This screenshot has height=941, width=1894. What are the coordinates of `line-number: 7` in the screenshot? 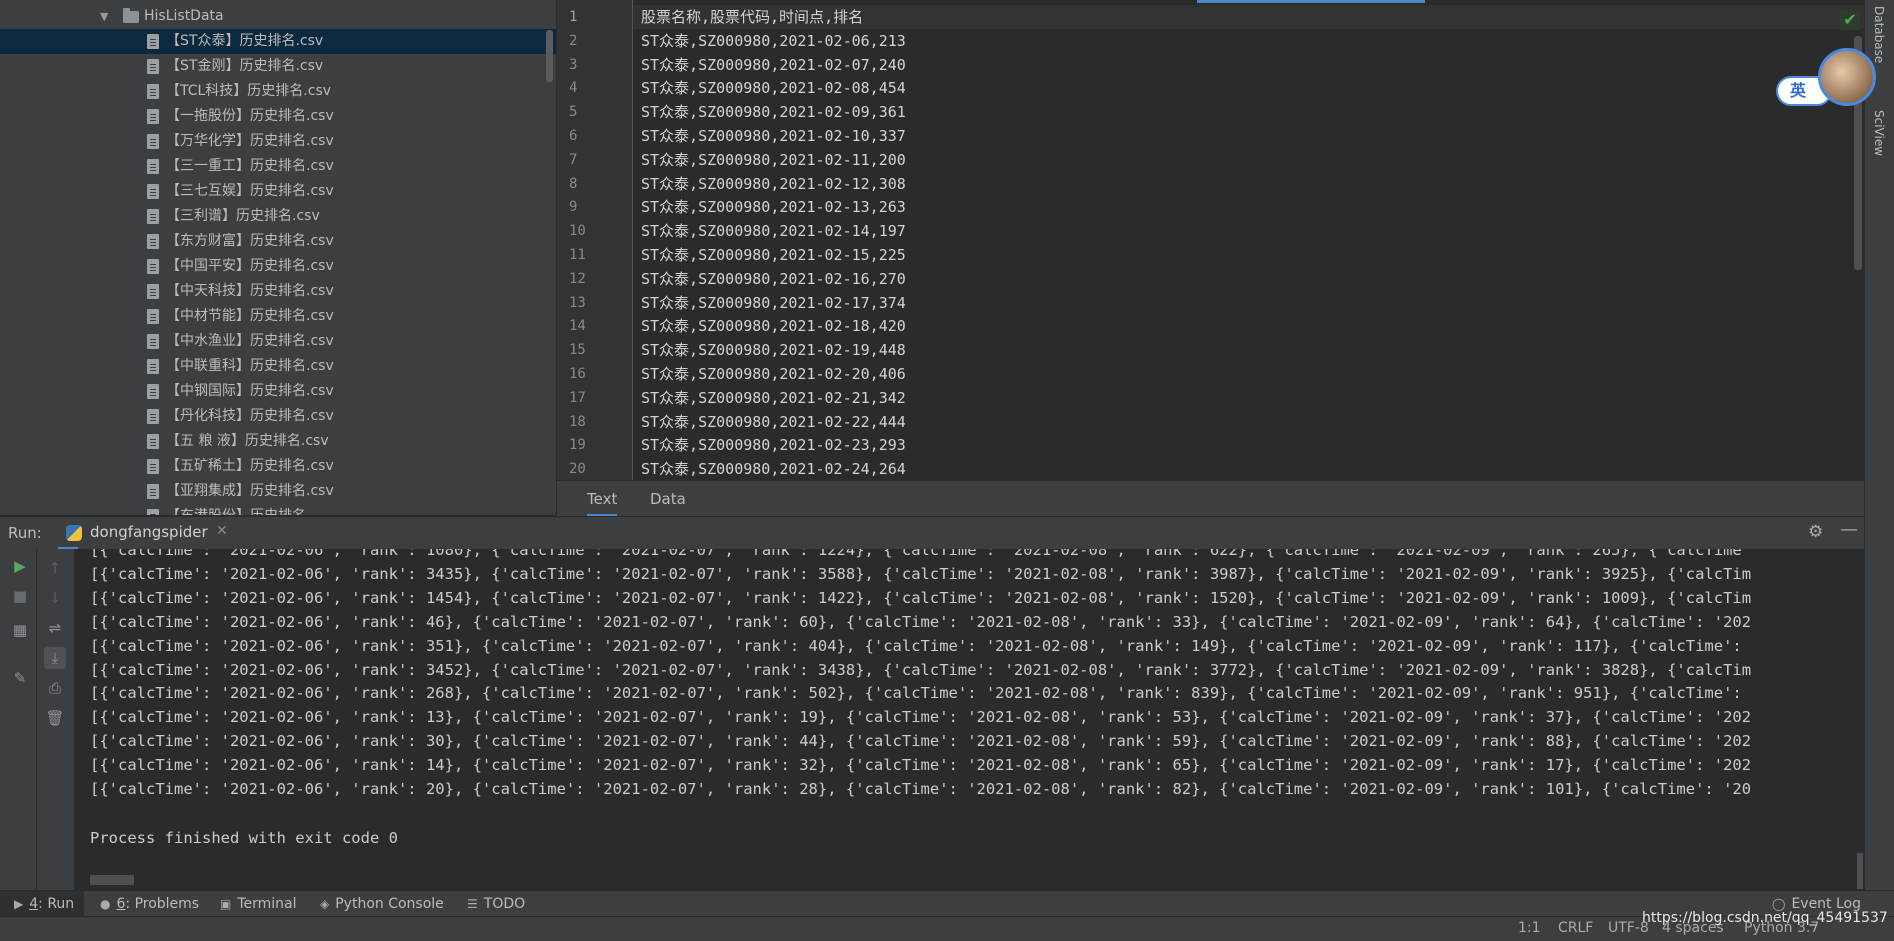 It's located at (573, 159).